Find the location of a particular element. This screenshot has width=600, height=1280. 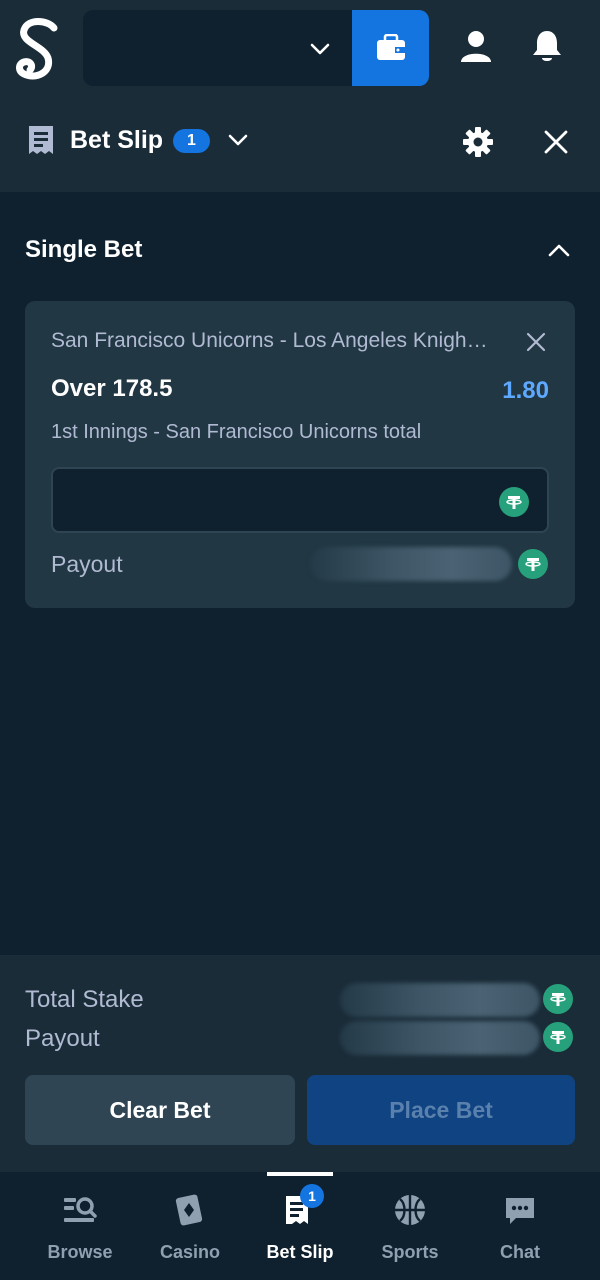

receipt-icon is located at coordinates (41, 140).